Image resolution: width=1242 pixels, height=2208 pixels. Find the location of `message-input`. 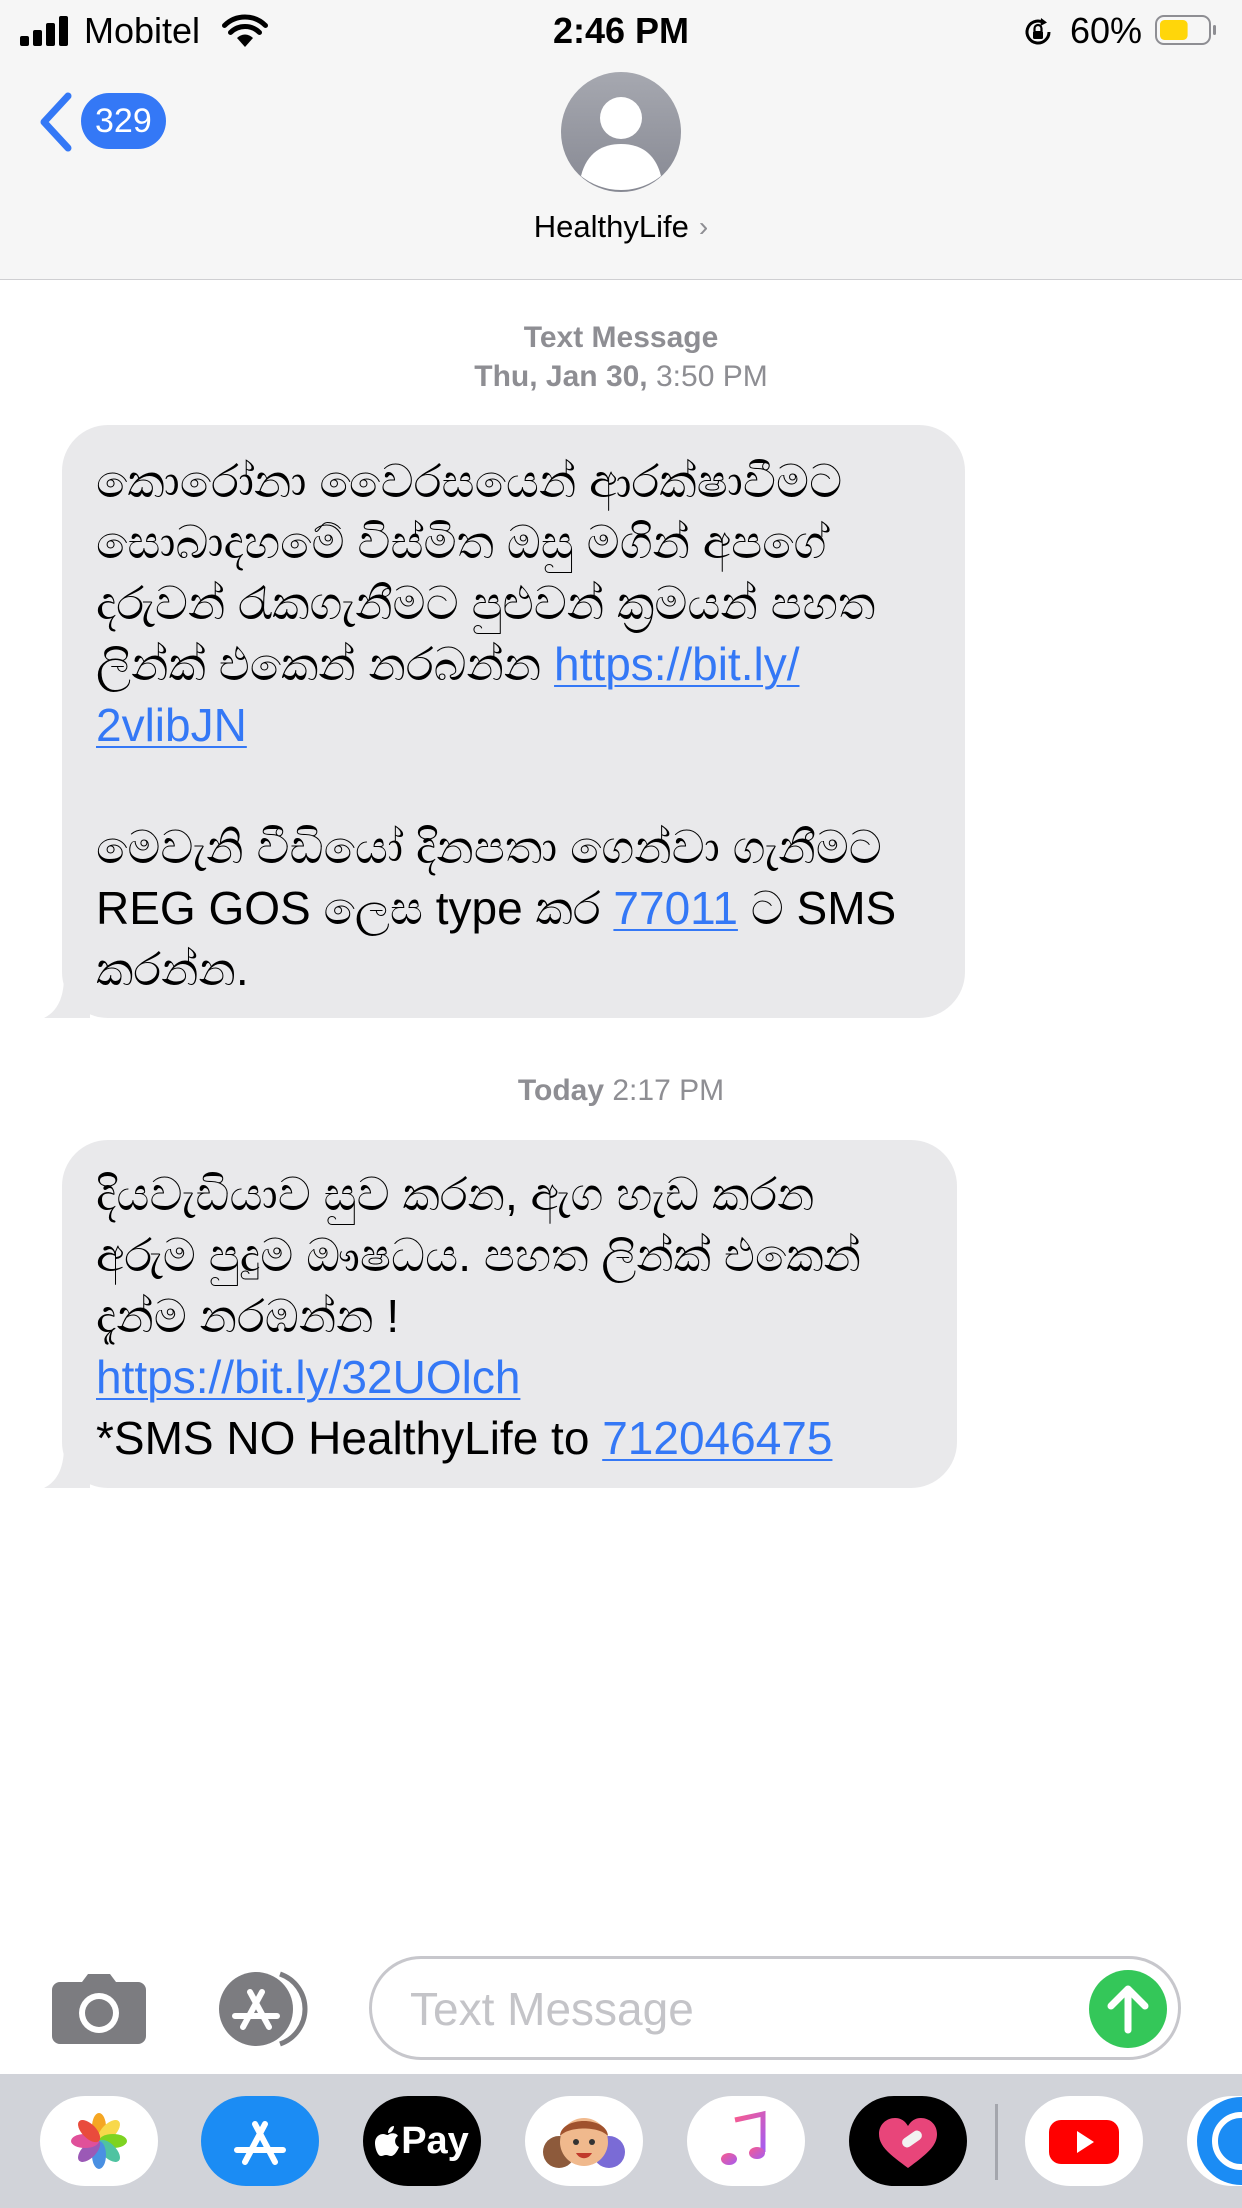

message-input is located at coordinates (720, 2009).